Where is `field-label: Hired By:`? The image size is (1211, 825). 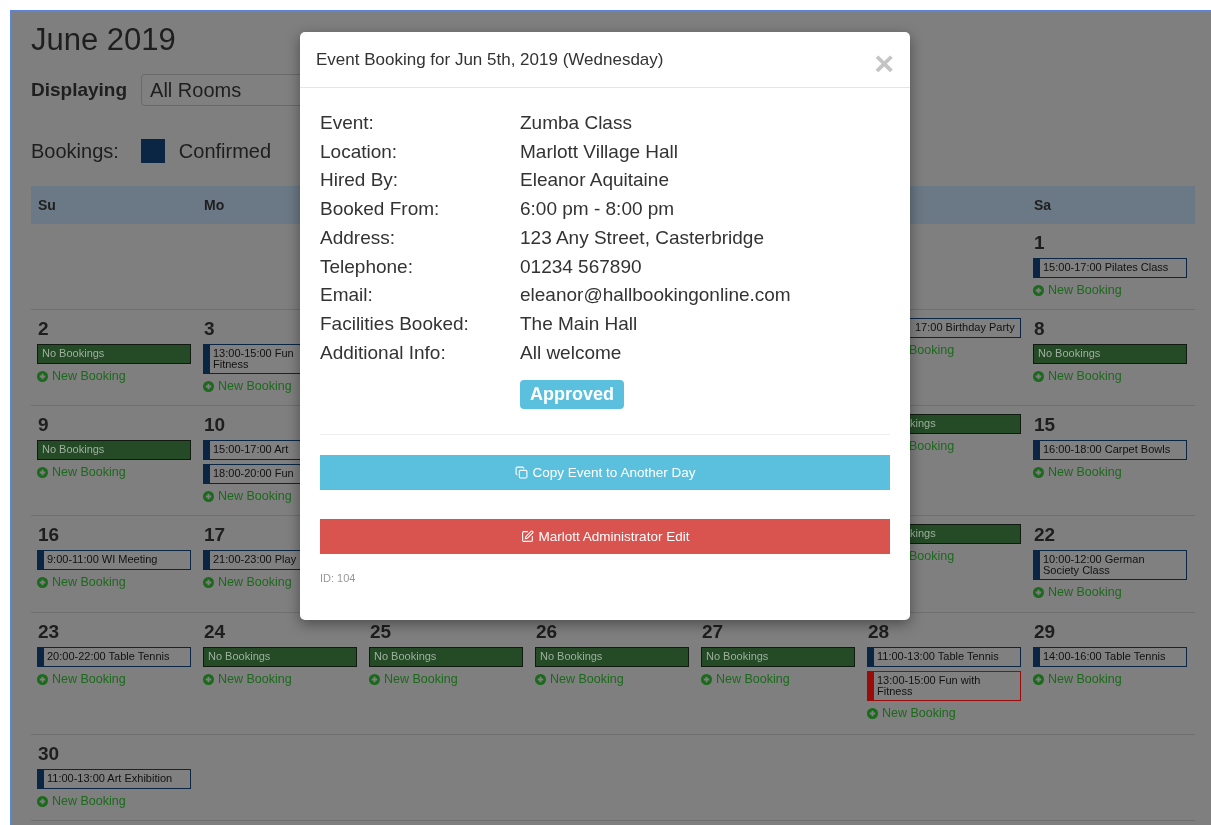
field-label: Hired By: is located at coordinates (360, 180).